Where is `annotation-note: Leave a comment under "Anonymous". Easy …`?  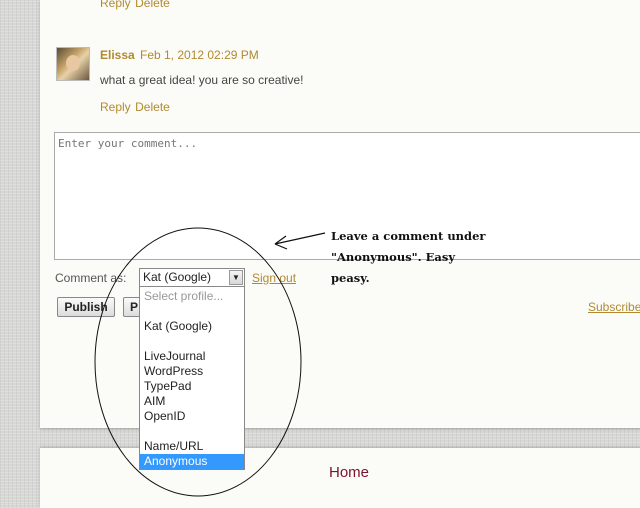 annotation-note: Leave a comment under "Anonymous". Easy … is located at coordinates (421, 257).